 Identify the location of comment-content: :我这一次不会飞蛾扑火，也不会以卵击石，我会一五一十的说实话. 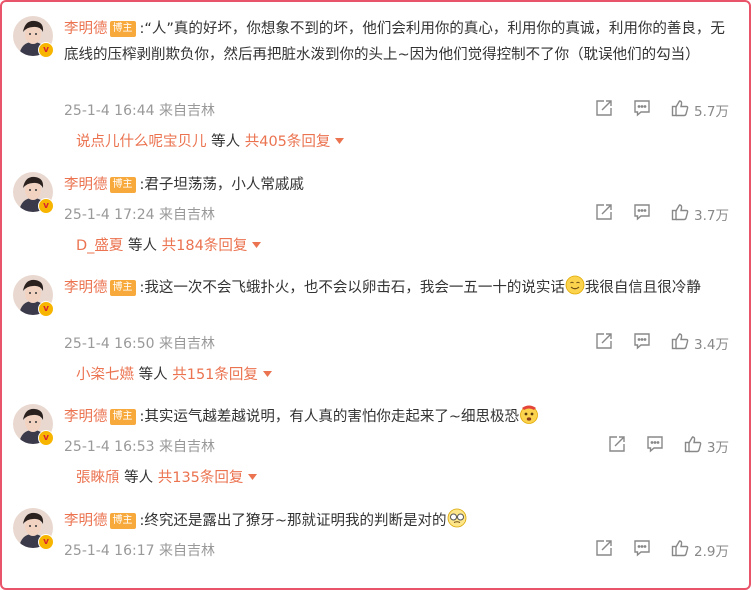
(352, 288).